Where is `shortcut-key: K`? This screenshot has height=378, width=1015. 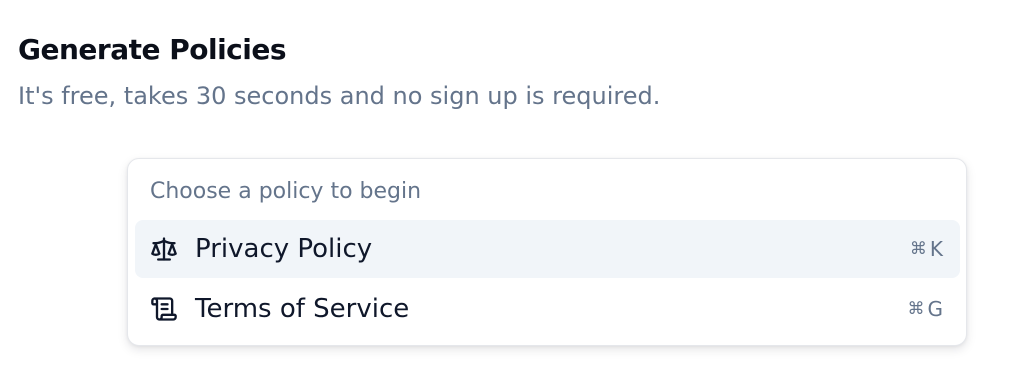 shortcut-key: K is located at coordinates (936, 249).